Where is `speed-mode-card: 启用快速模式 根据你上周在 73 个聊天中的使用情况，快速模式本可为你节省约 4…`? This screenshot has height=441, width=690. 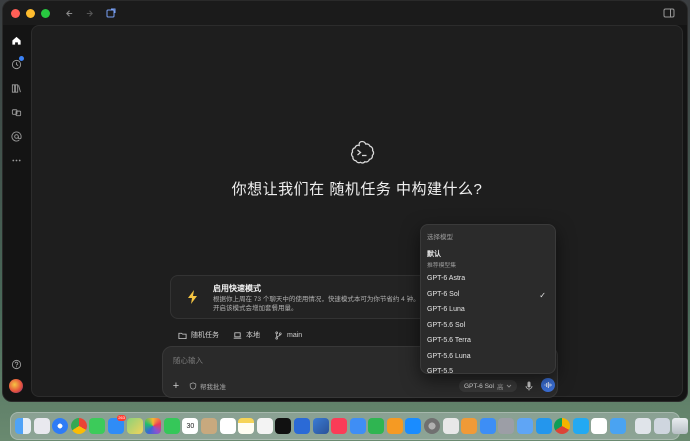 speed-mode-card: 启用快速模式 根据你上周在 73 个聊天中的使用情况，快速模式本可为你节省约 4… is located at coordinates (300, 297).